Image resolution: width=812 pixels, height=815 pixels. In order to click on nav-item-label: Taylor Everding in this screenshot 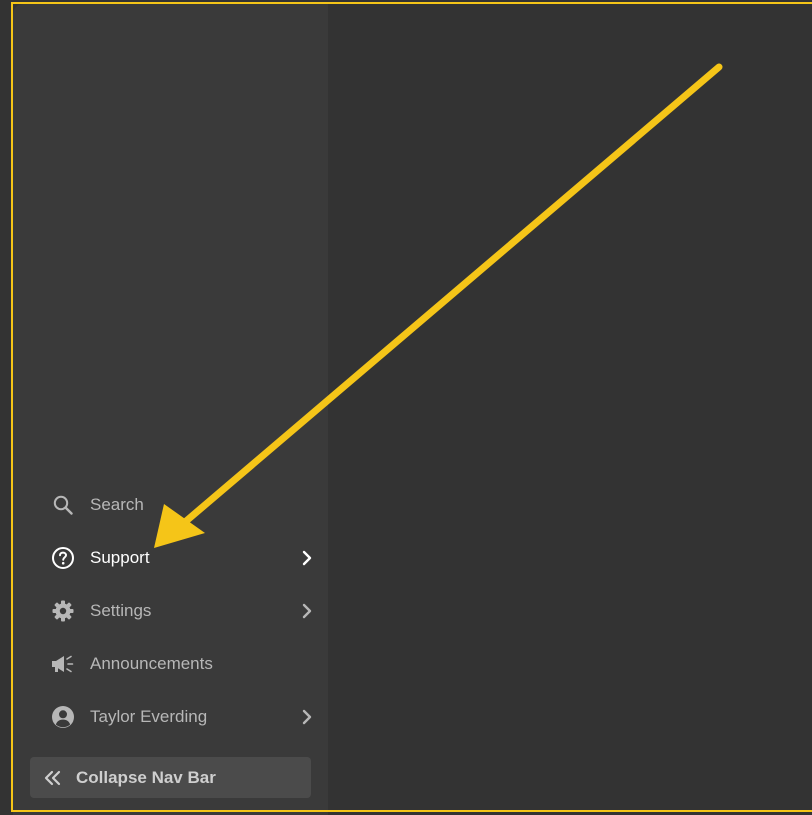, I will do `click(149, 716)`.